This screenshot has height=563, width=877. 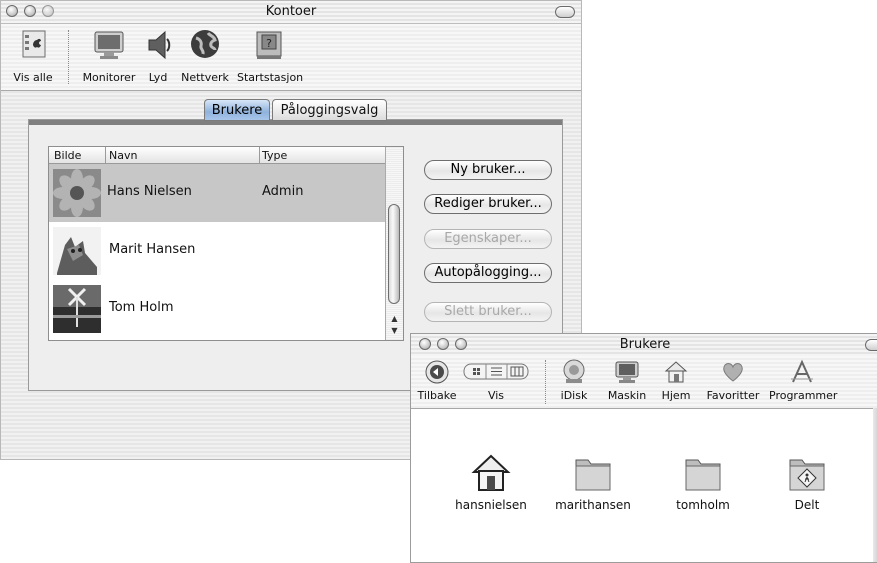 I want to click on folder-shared: Delt, so click(x=807, y=482).